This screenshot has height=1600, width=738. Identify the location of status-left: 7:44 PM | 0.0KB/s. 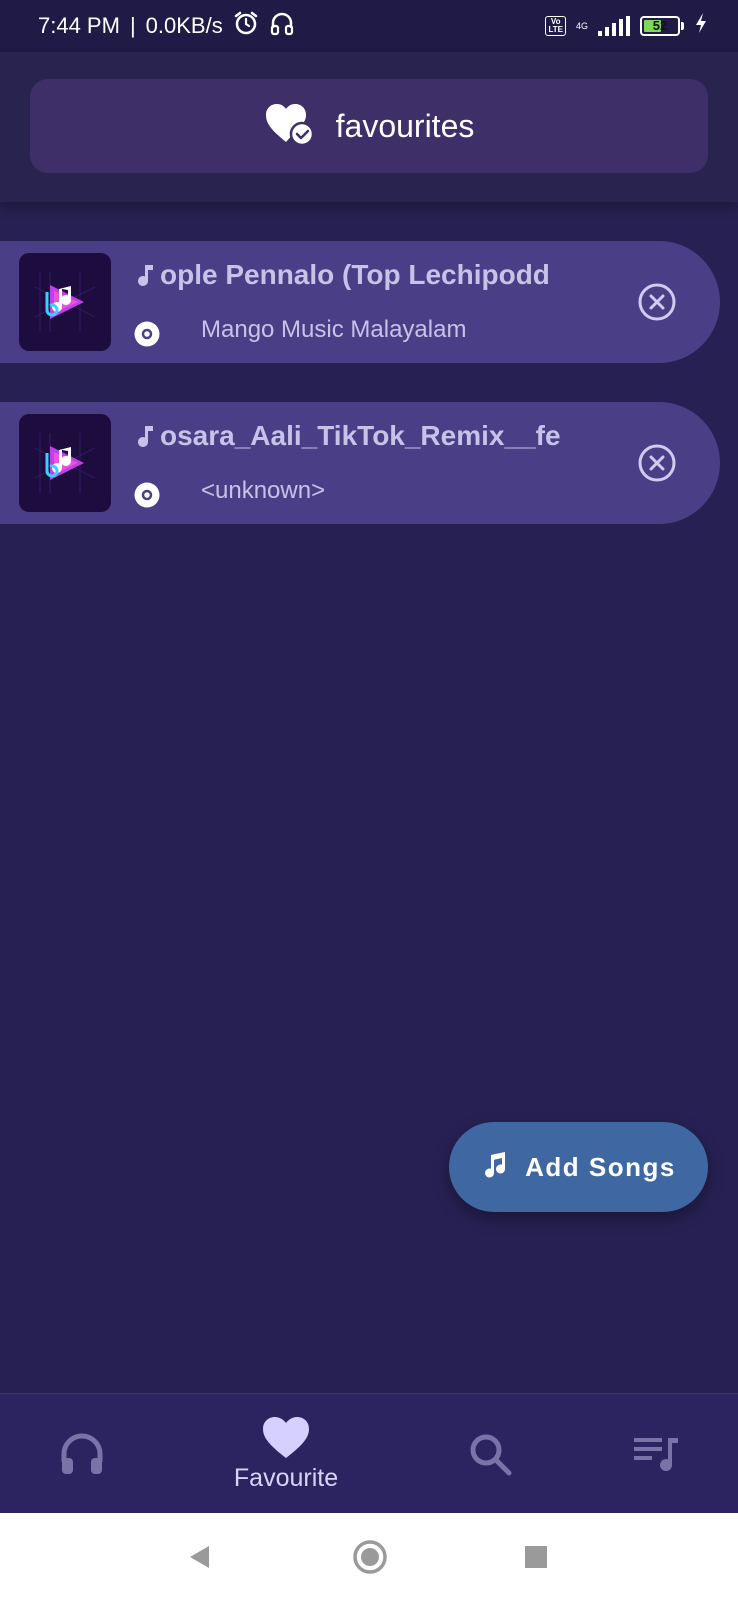
(166, 26).